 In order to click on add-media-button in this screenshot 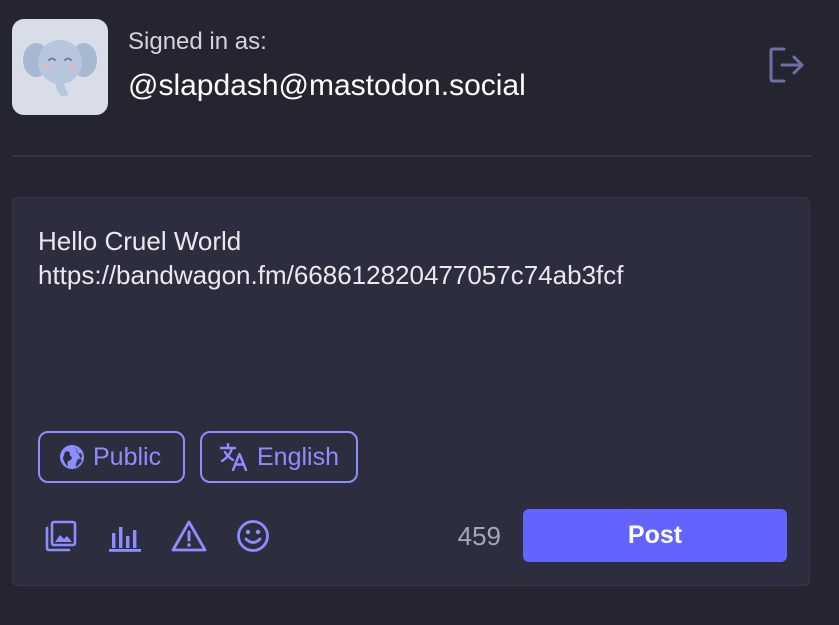, I will do `click(61, 536)`.